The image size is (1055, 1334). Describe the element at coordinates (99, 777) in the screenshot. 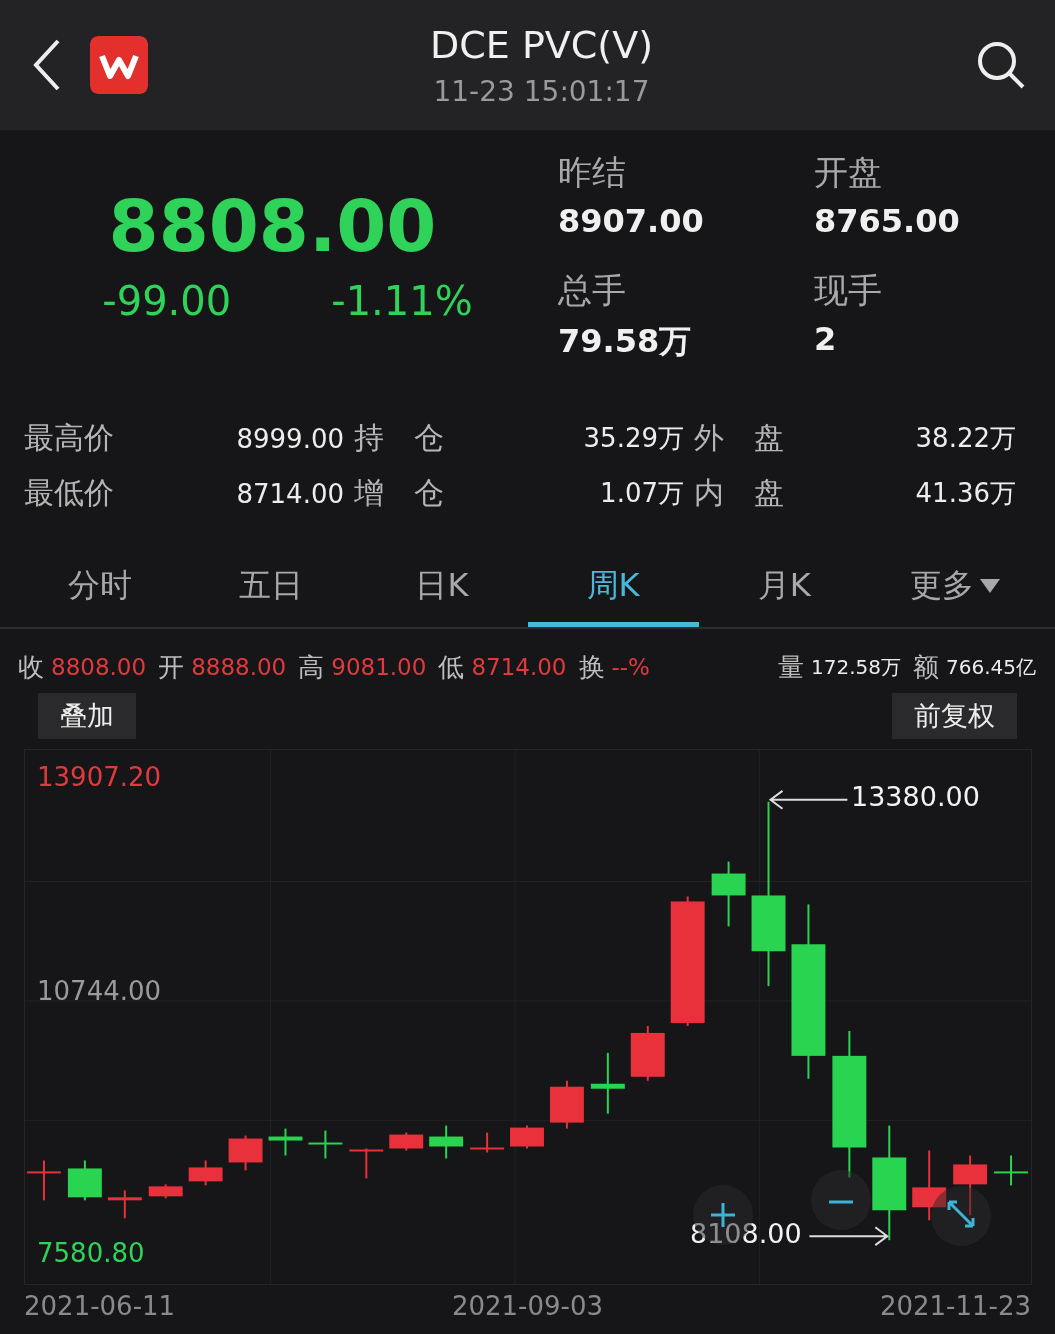

I see `axis-label: 13907.20` at that location.